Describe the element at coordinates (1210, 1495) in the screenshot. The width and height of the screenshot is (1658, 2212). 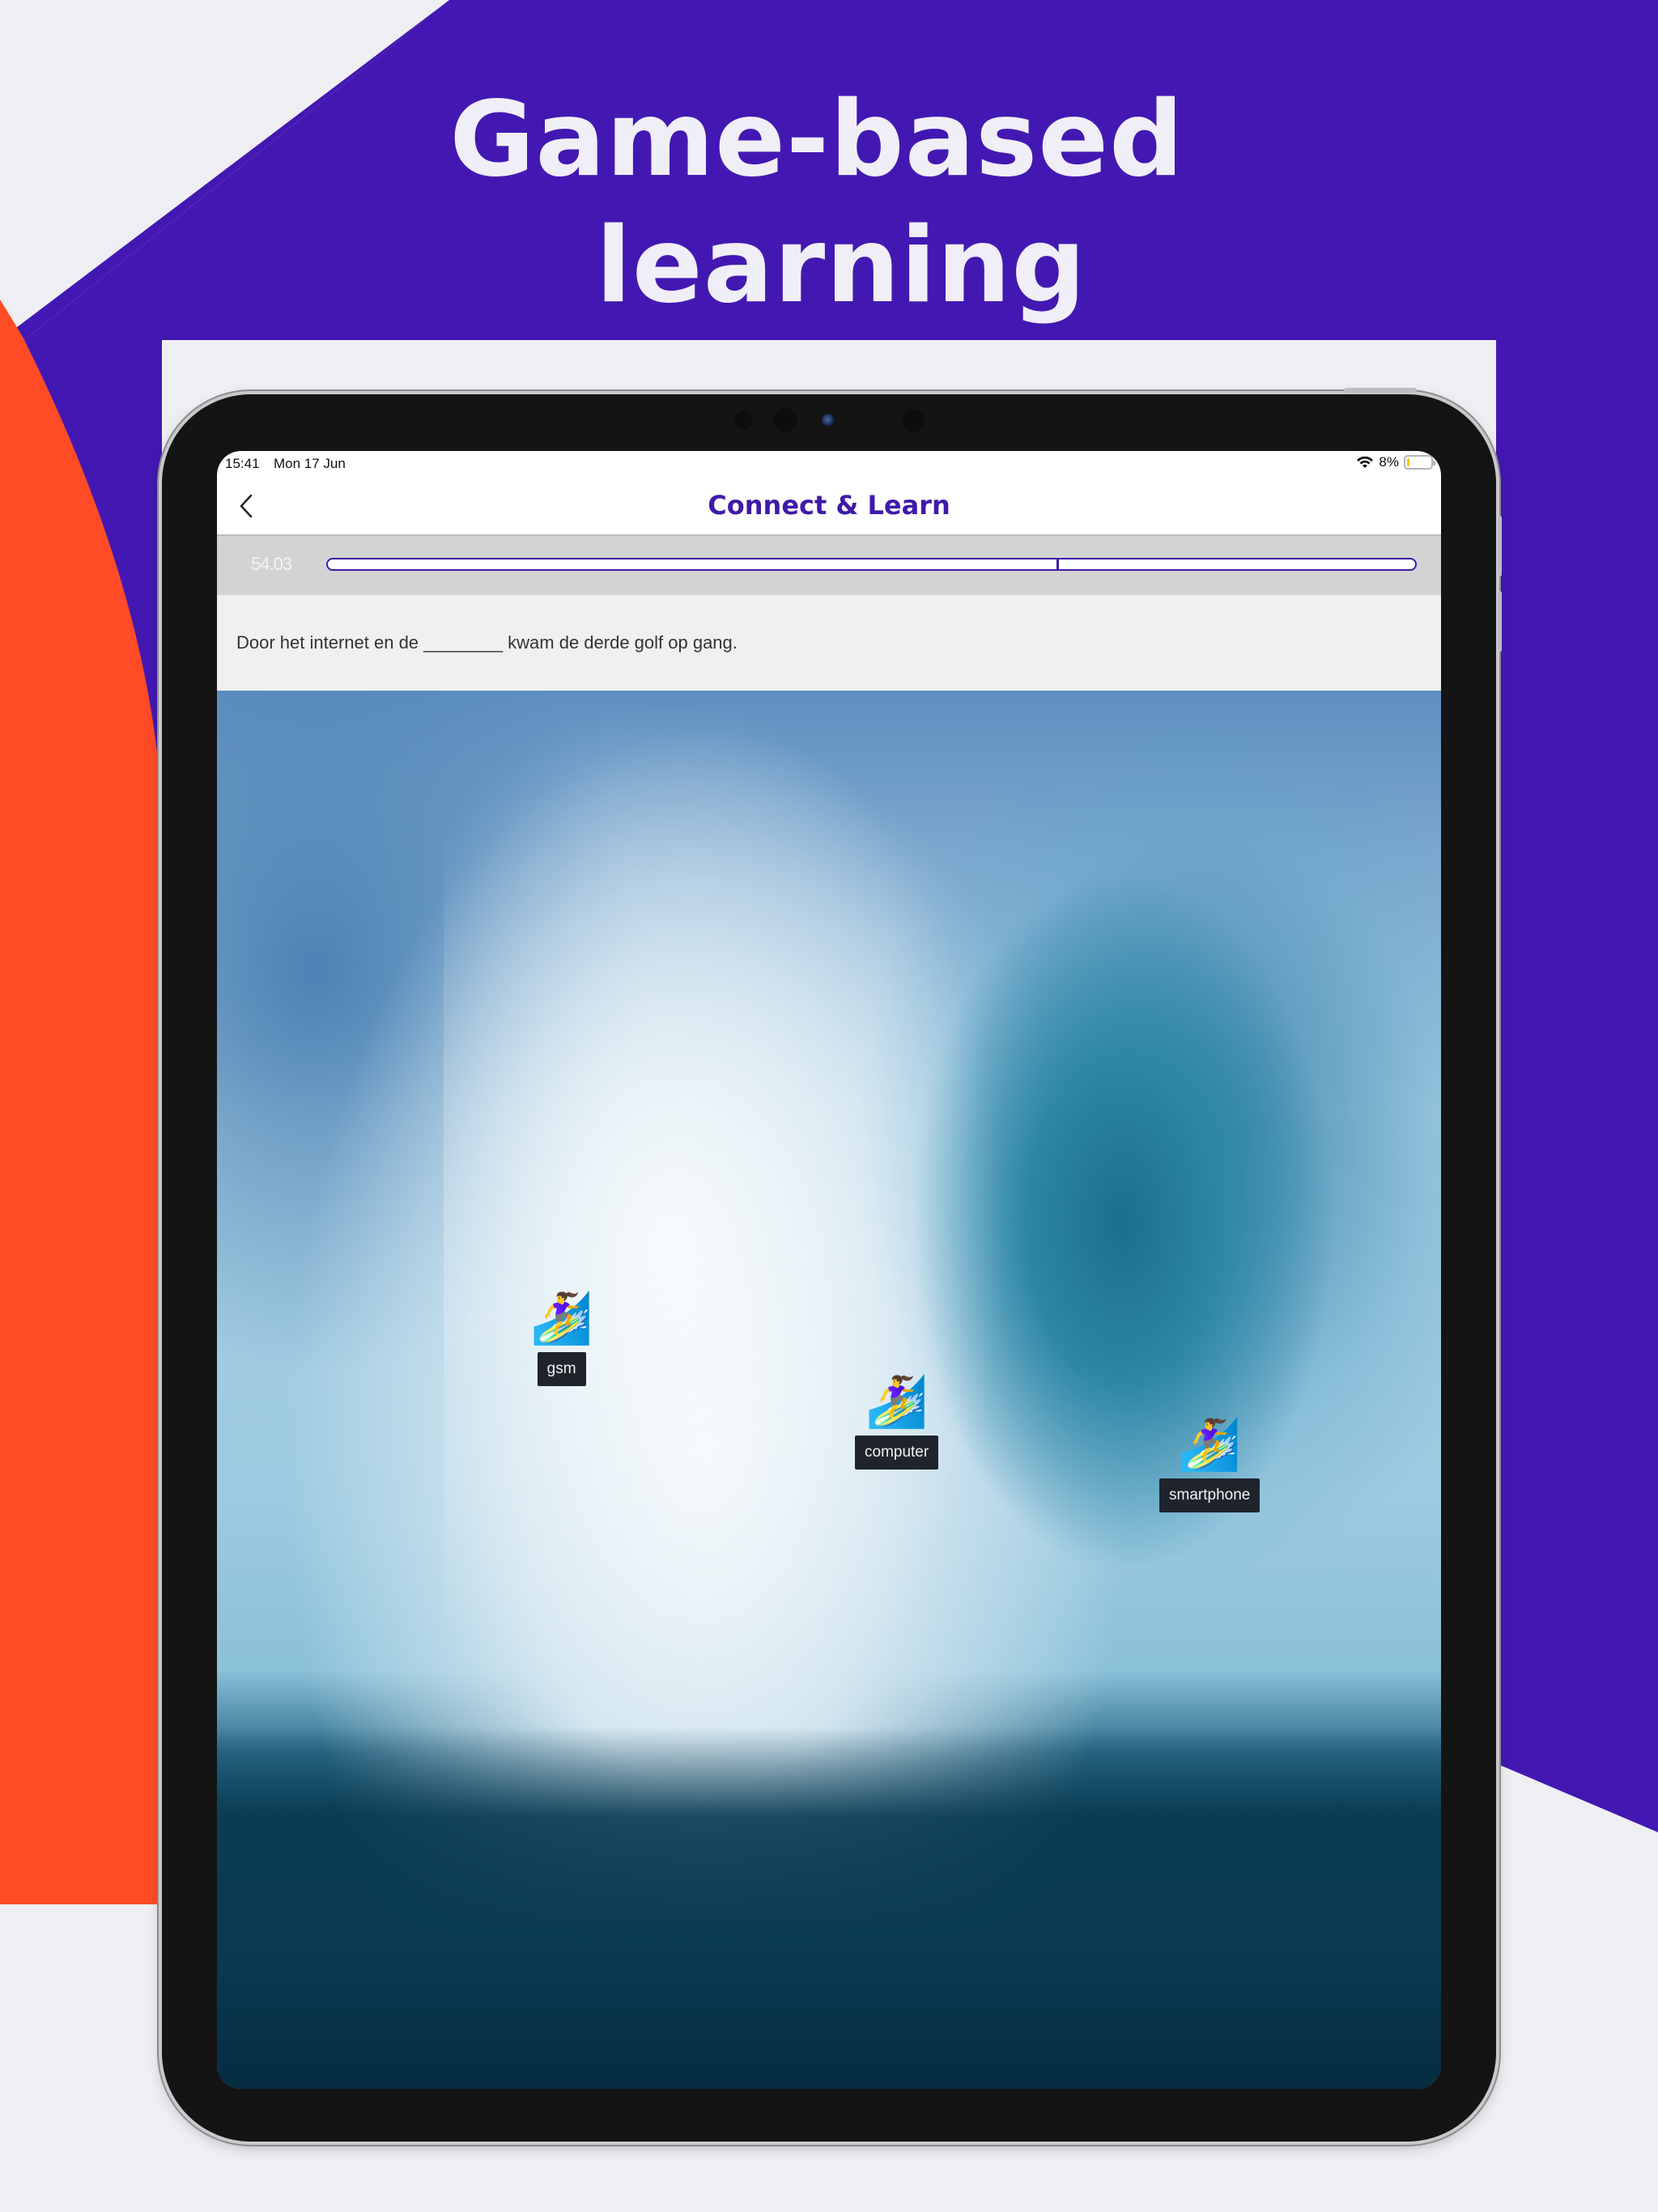
I see `answer-label: smartphone` at that location.